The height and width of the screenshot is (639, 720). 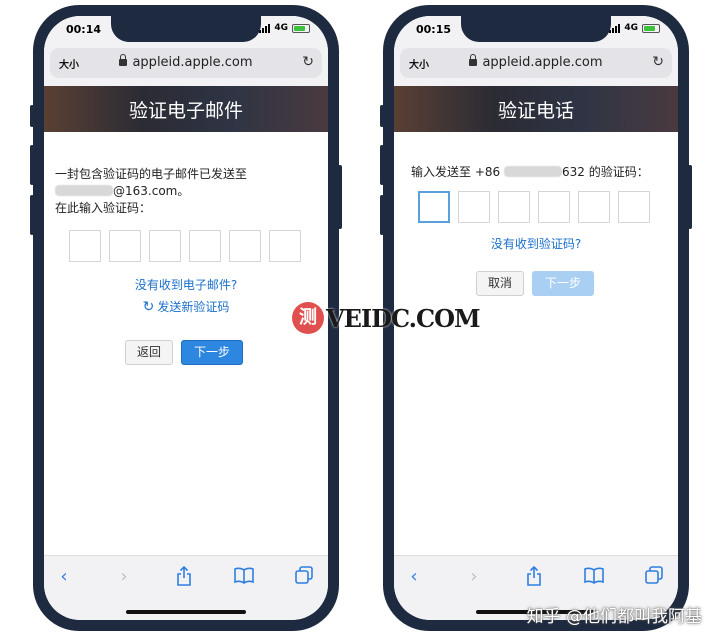 I want to click on page-title: 验证电话, so click(x=535, y=111).